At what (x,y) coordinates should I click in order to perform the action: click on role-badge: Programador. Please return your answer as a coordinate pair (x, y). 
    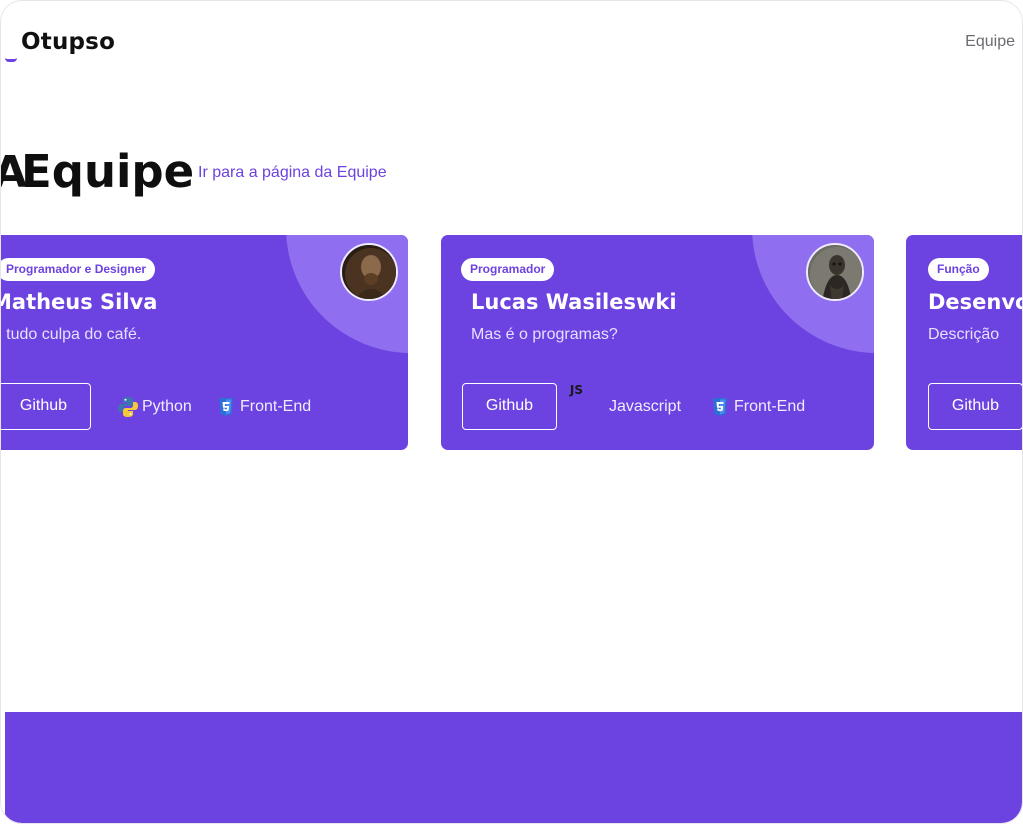
    Looking at the image, I should click on (508, 269).